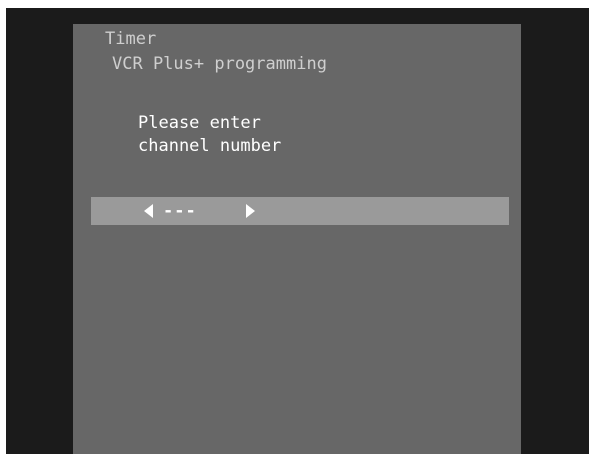 Image resolution: width=589 pixels, height=463 pixels. I want to click on channel-number-entry: ---, so click(300, 211).